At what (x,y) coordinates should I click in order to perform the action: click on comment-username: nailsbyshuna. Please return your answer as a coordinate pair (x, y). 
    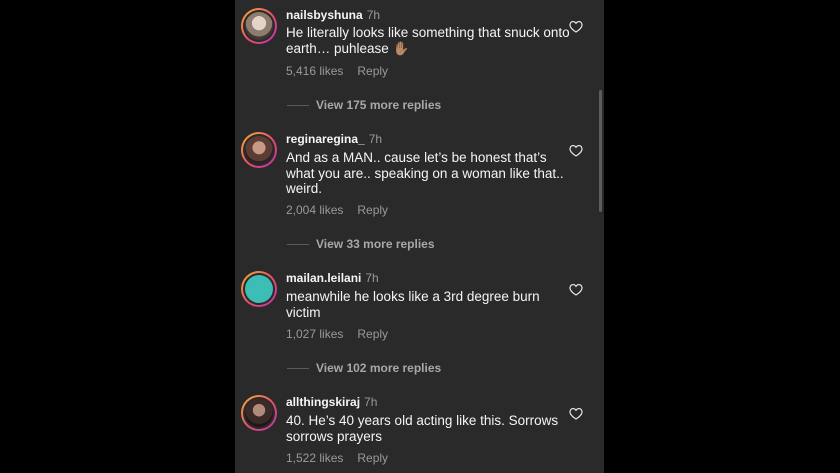
    Looking at the image, I should click on (324, 15).